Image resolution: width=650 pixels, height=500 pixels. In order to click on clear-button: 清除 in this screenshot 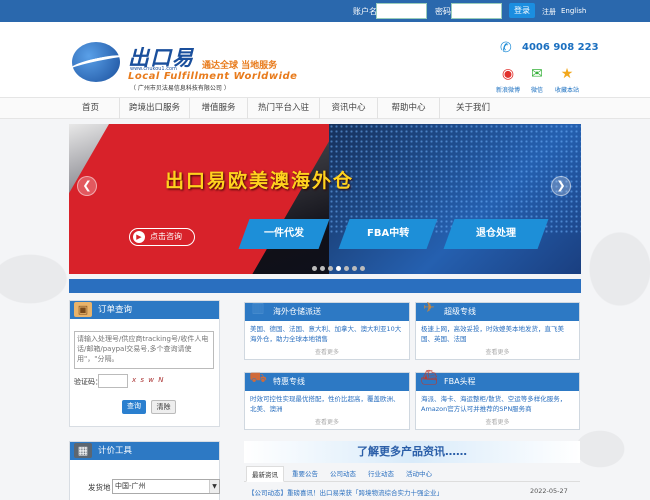, I will do `click(163, 407)`.